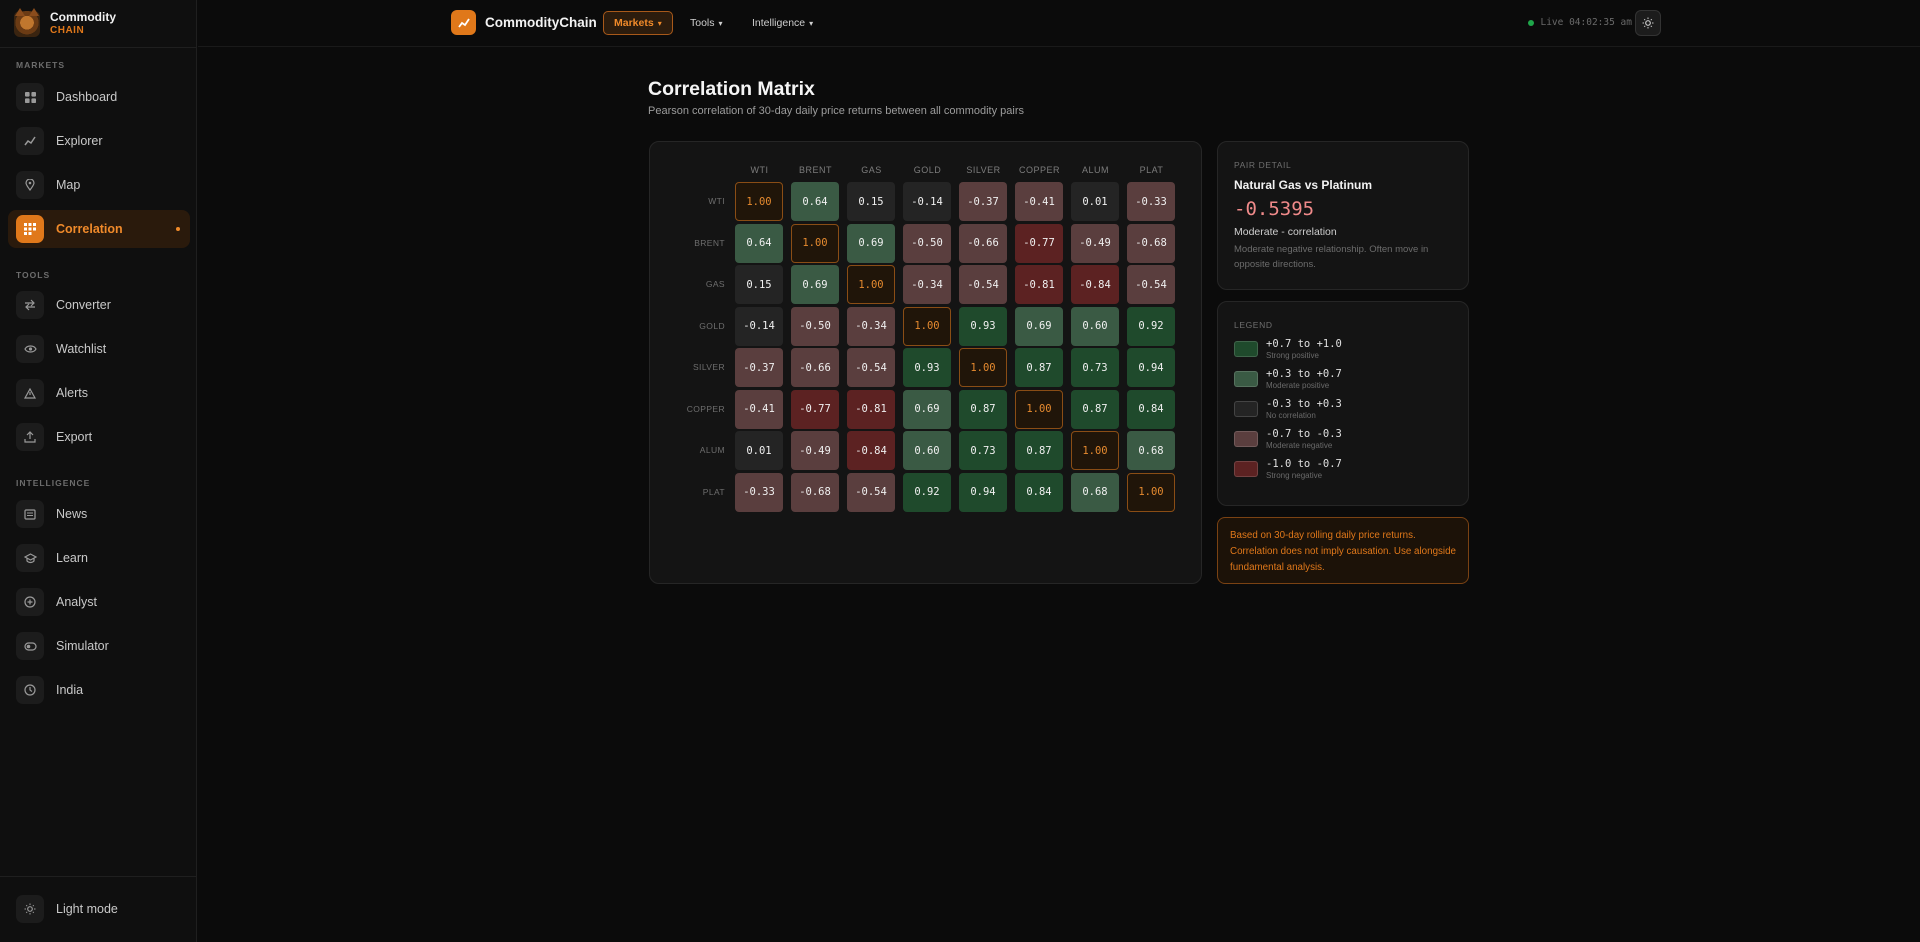  I want to click on matrix-cell-copper-plat: 0.84, so click(1151, 409).